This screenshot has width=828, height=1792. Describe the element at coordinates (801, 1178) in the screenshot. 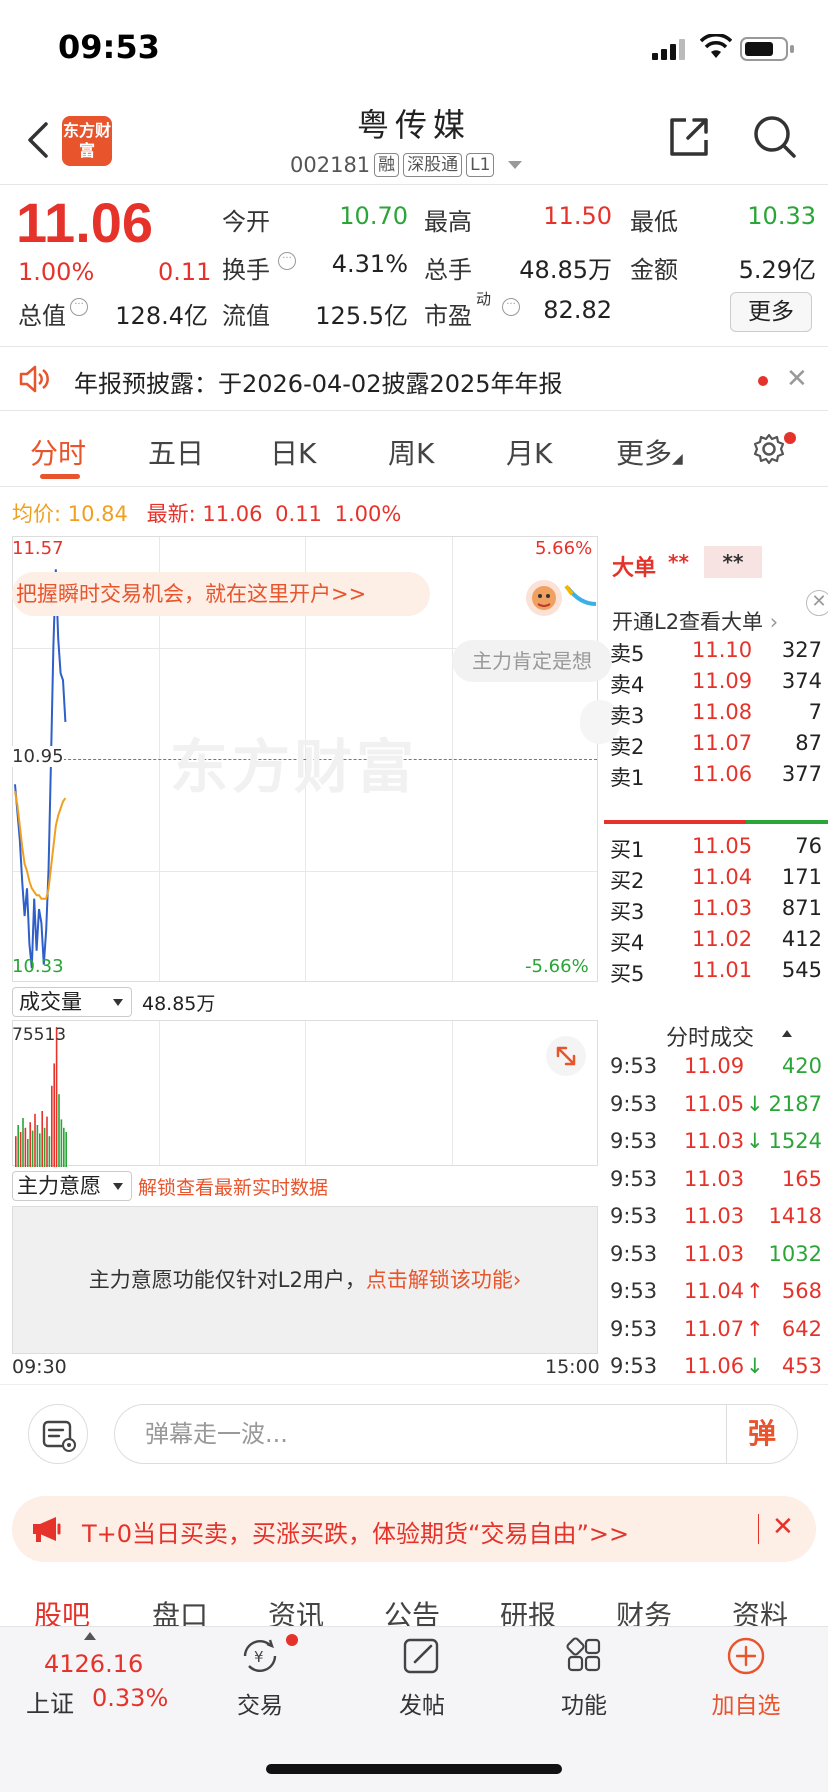

I see `tick-volume: 165` at that location.